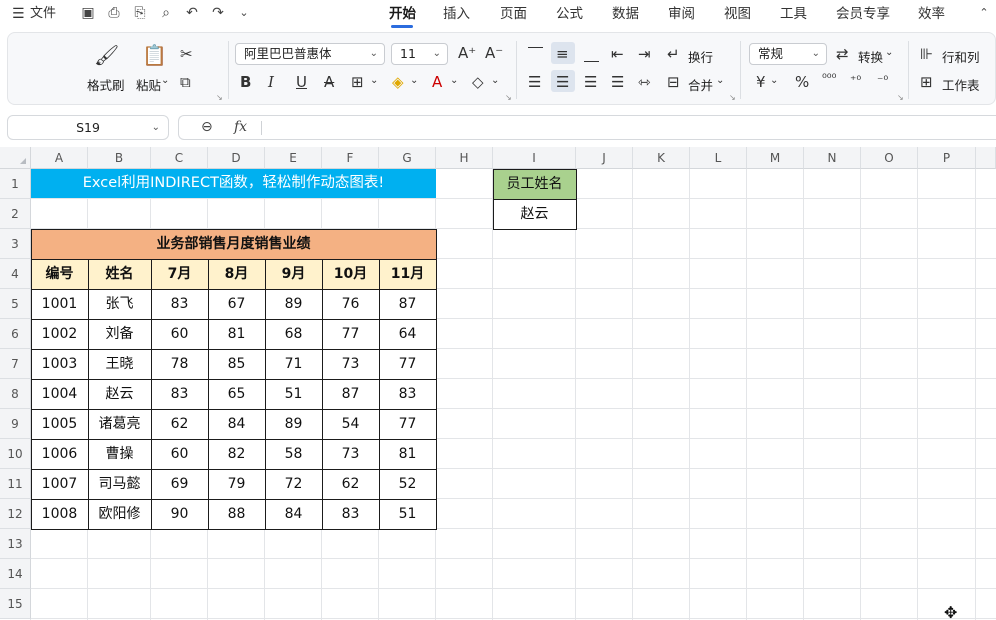  I want to click on row-col-label: 行和列, so click(961, 56).